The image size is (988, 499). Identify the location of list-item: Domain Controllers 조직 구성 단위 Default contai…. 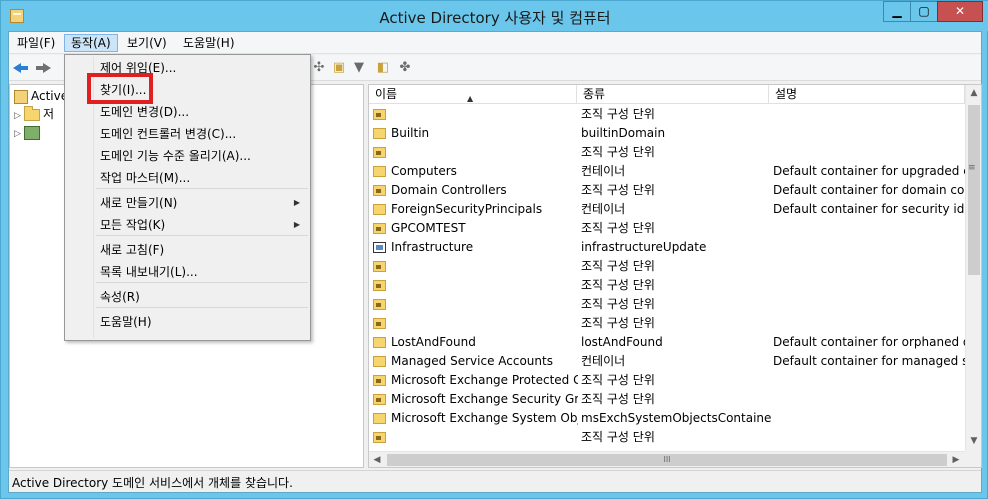
(667, 190).